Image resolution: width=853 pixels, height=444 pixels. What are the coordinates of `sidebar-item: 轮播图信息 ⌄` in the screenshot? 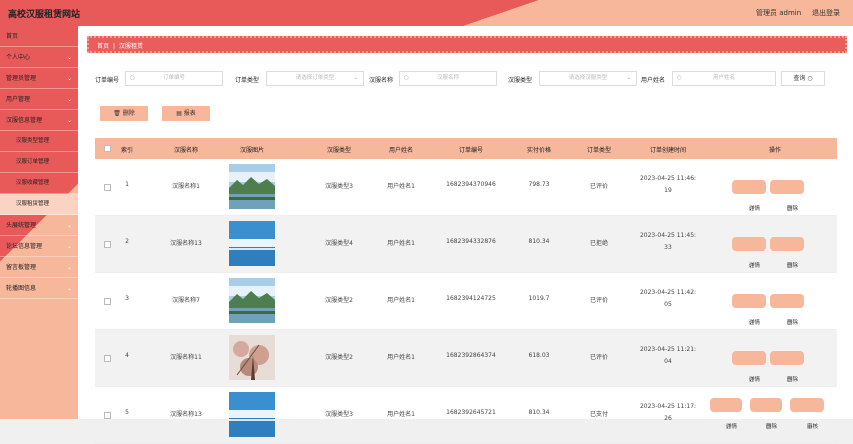 It's located at (39, 288).